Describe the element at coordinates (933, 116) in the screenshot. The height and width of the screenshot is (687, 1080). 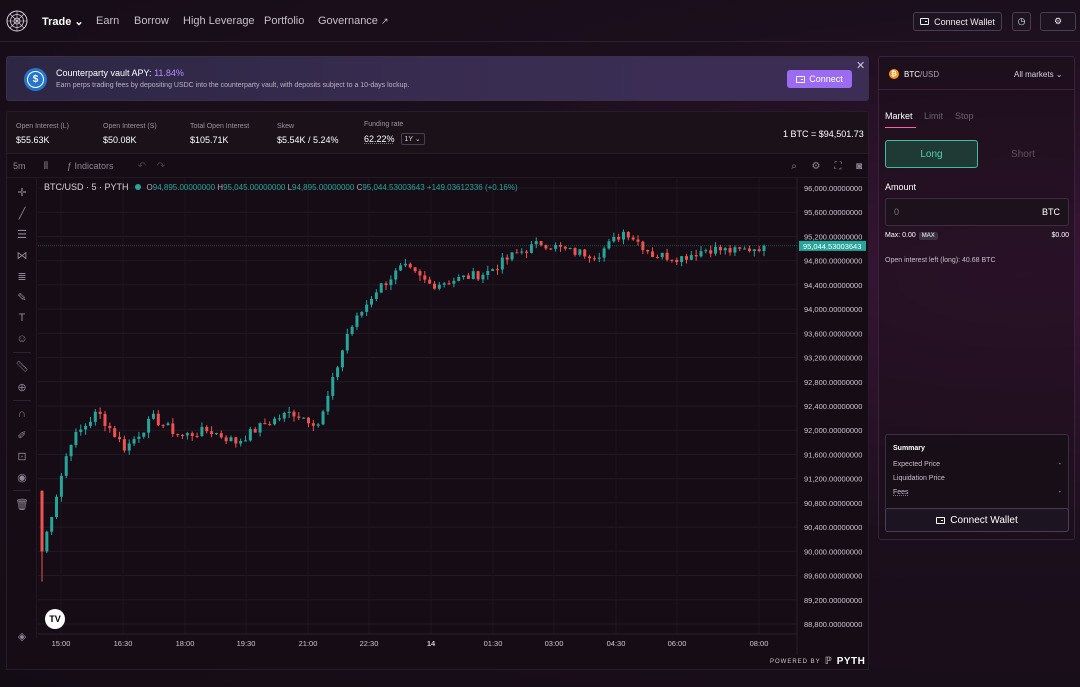
I see `tab-limit: Limit` at that location.